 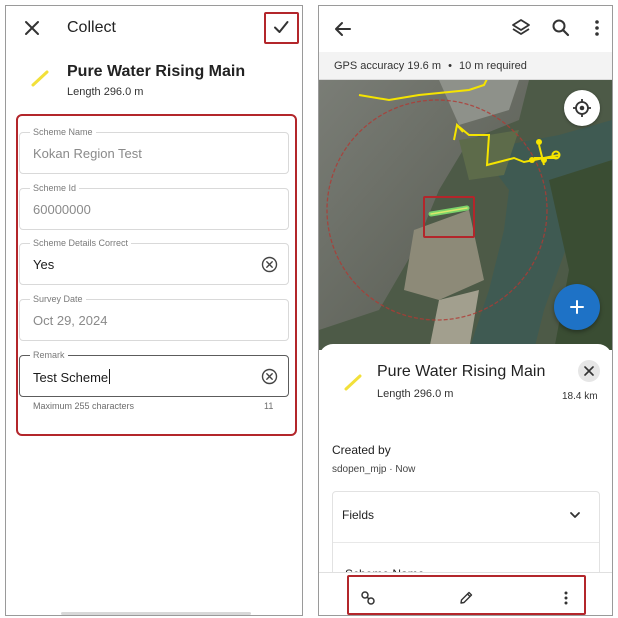 I want to click on page-title: Collect, so click(x=91, y=27).